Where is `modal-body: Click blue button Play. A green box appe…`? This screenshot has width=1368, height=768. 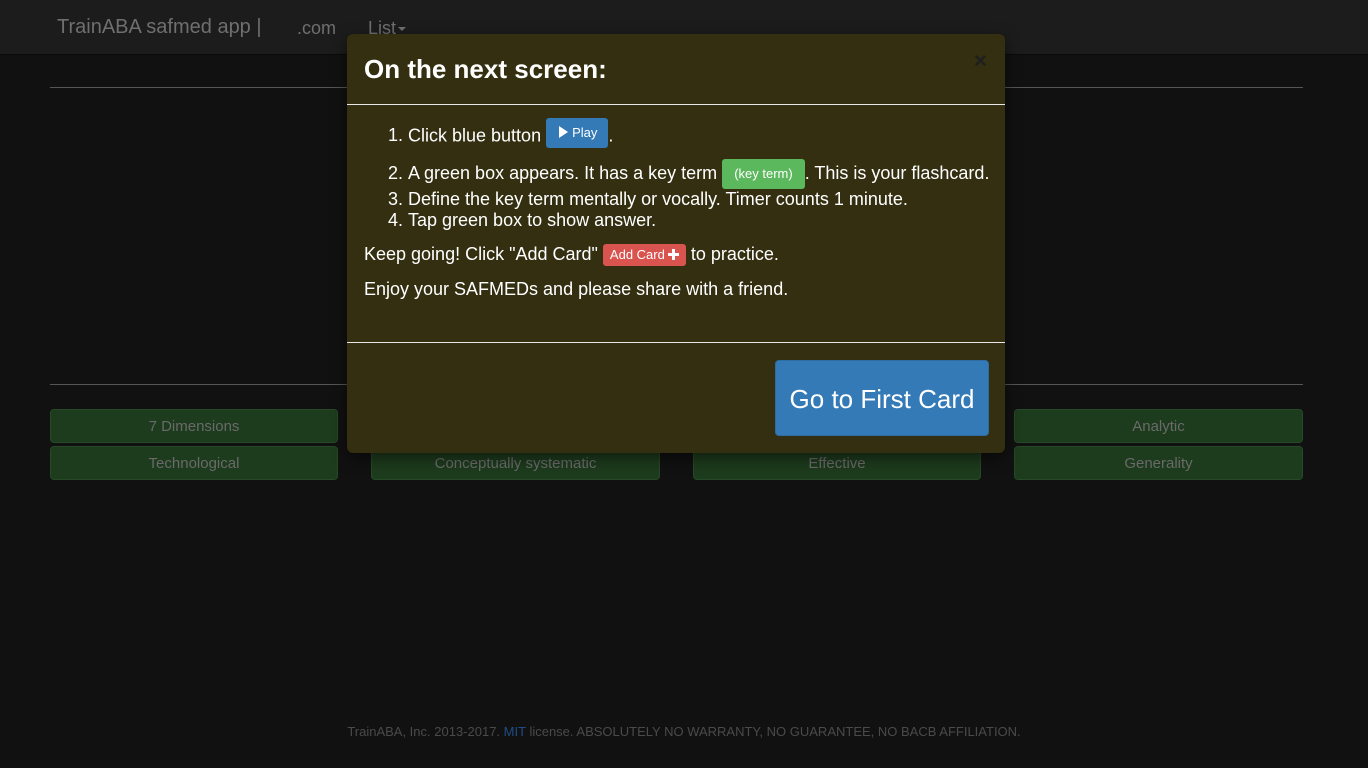 modal-body: Click blue button Play. A green box appe… is located at coordinates (679, 209).